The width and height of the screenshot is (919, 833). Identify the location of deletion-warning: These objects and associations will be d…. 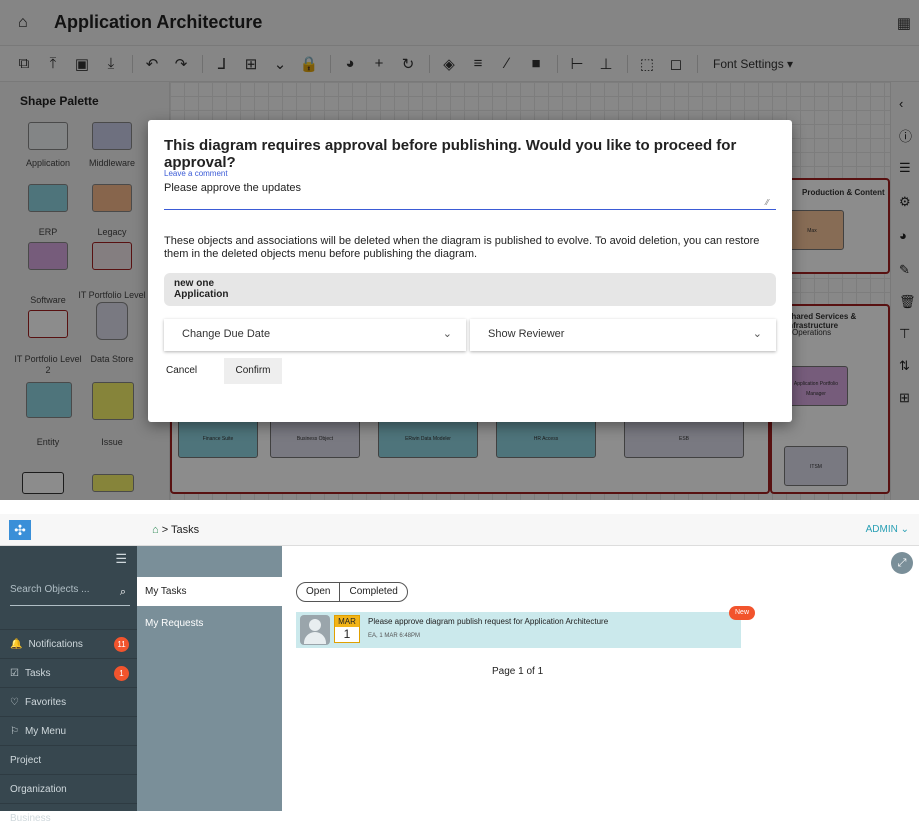
(462, 247).